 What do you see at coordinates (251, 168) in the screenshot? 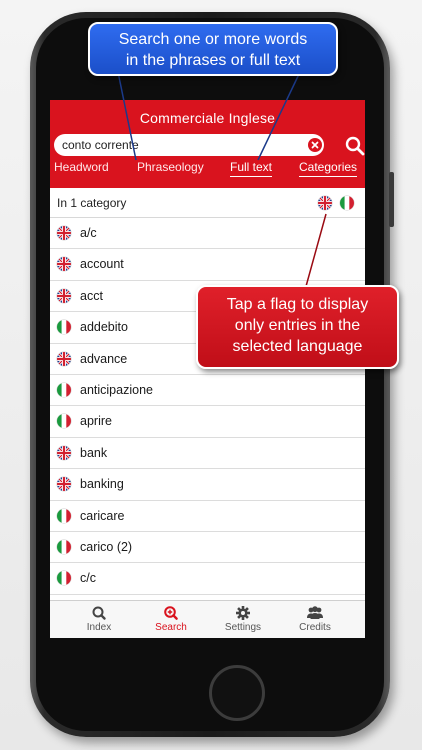
I see `tab-full-text: Full text` at bounding box center [251, 168].